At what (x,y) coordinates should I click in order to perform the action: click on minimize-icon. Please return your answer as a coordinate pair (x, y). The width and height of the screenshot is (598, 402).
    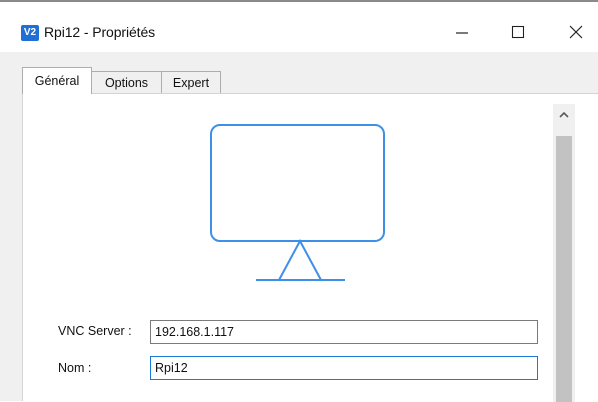
    Looking at the image, I should click on (462, 33).